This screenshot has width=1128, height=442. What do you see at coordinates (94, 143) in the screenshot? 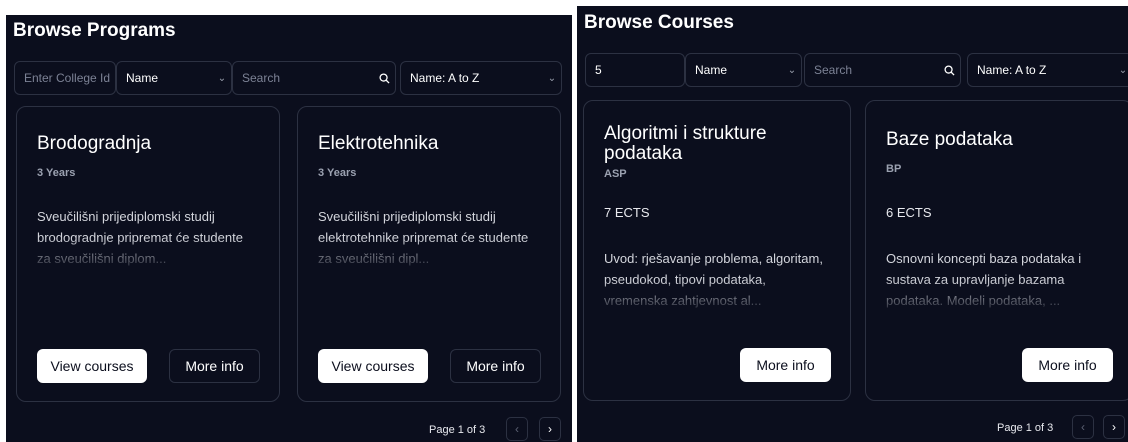
I see `card-title: Brodogradnja` at bounding box center [94, 143].